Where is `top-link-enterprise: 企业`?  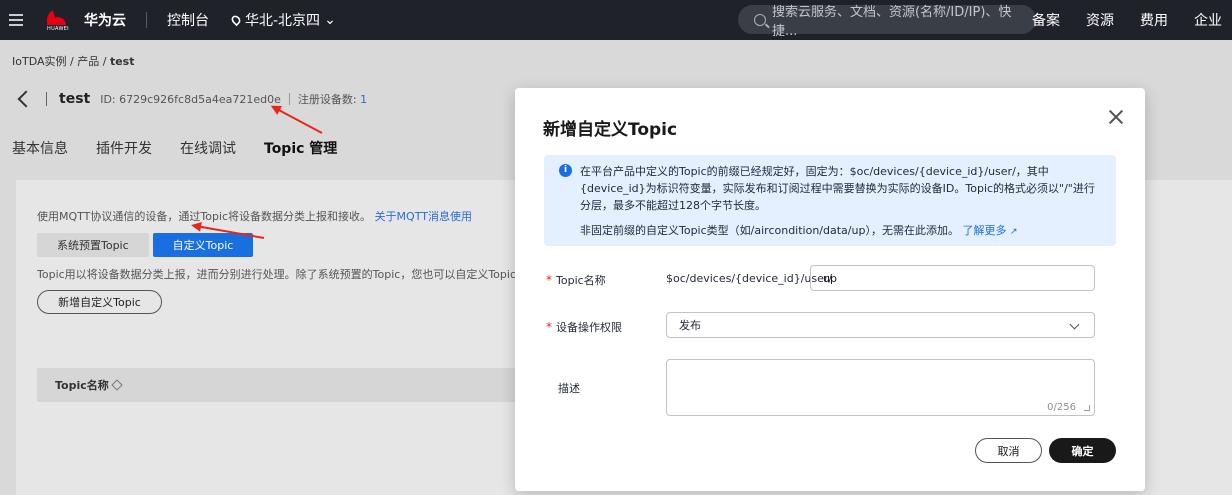
top-link-enterprise: 企业 is located at coordinates (1208, 20).